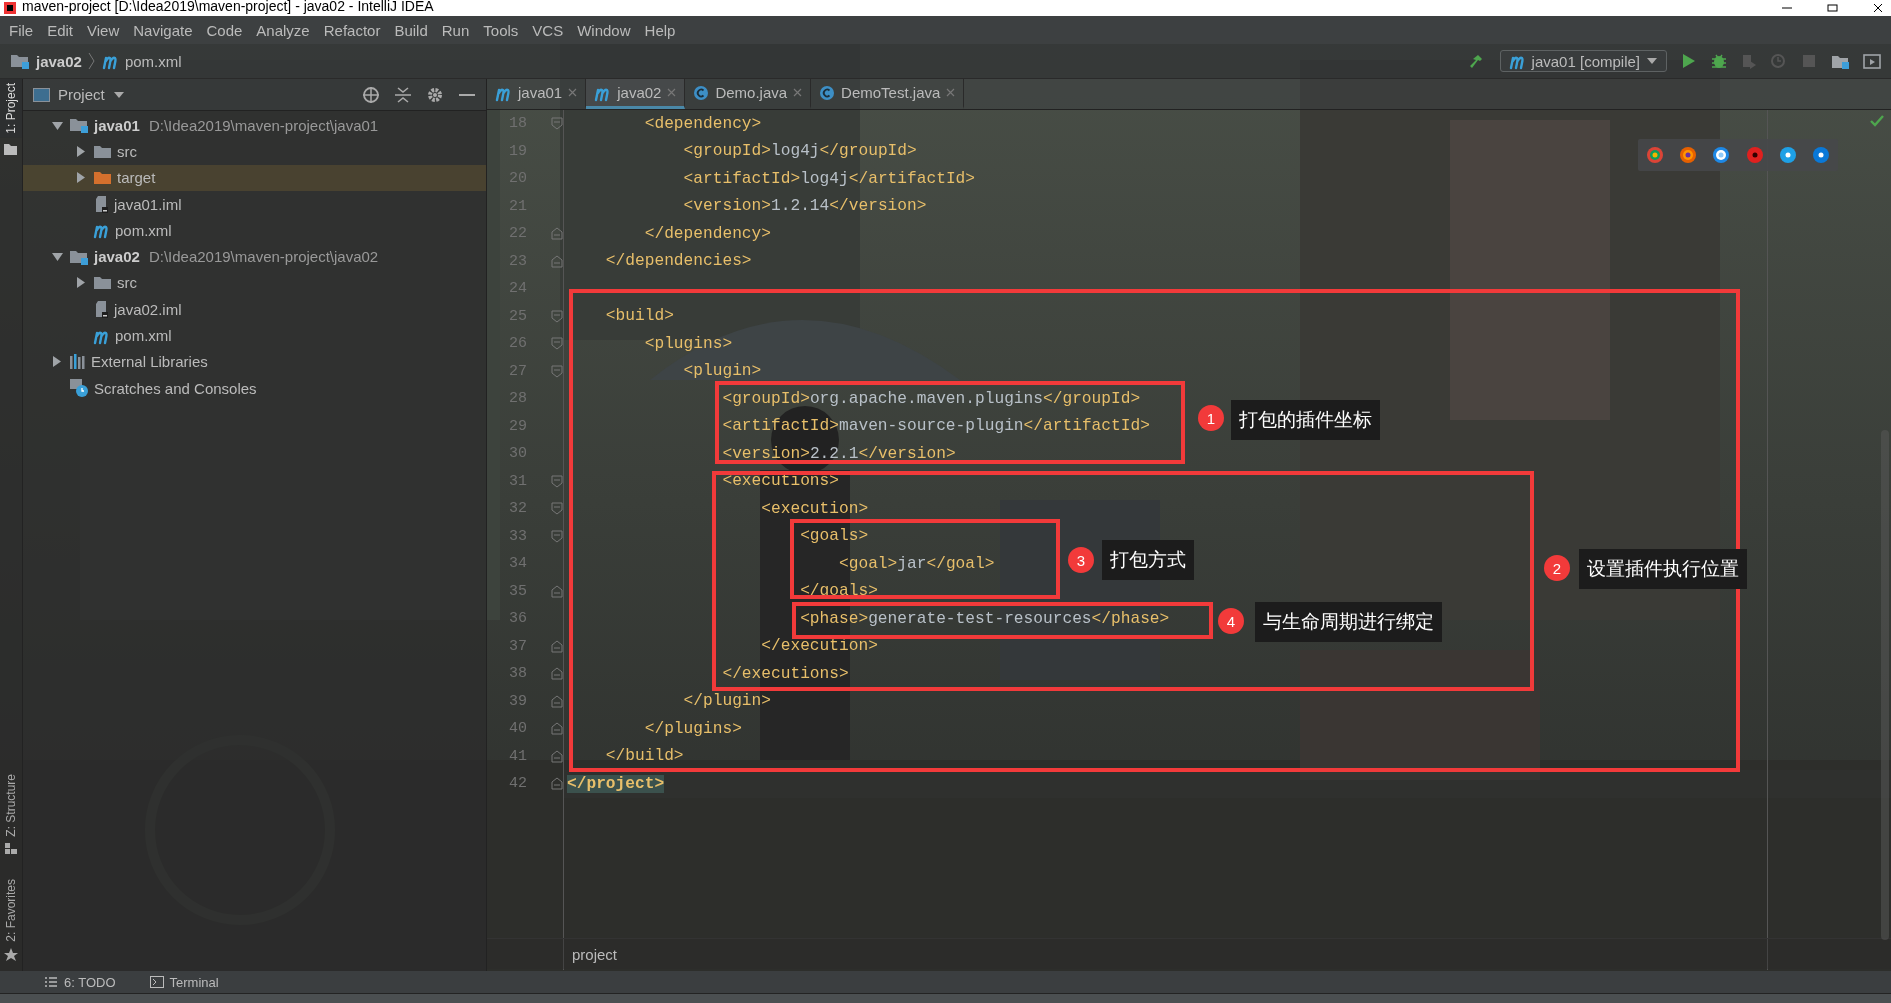  I want to click on maximize-icon, so click(1833, 8).